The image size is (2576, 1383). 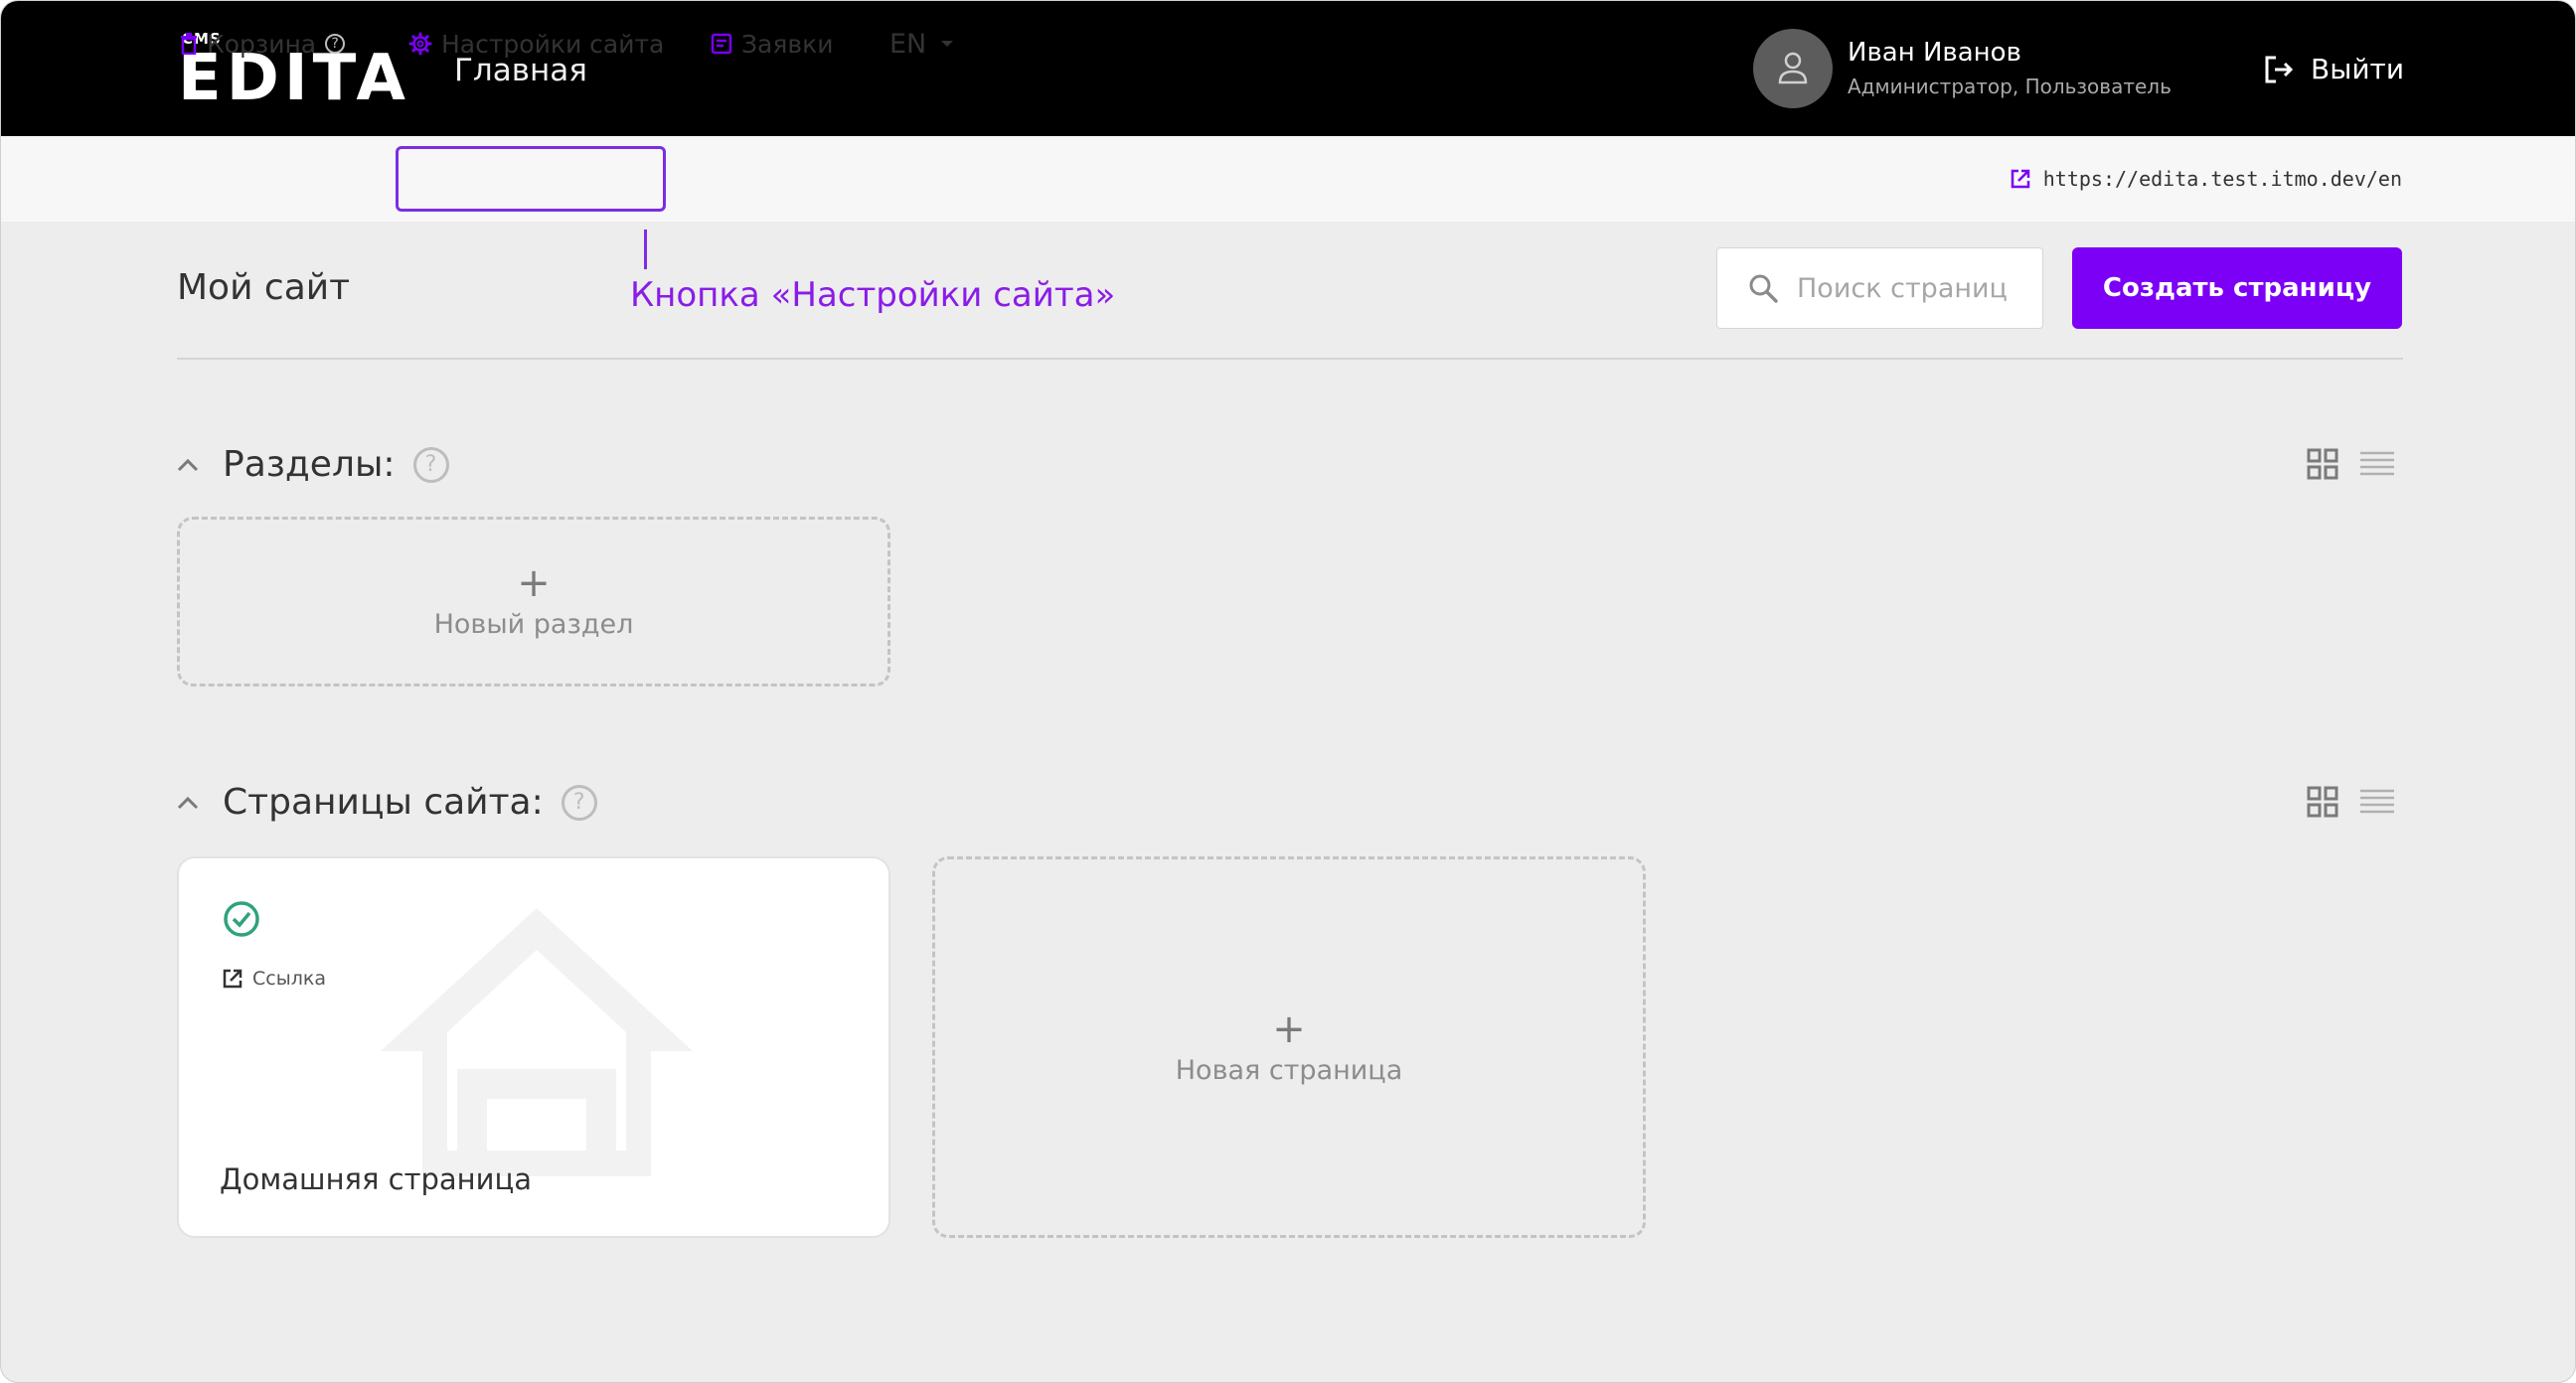 What do you see at coordinates (553, 44) in the screenshot?
I see `site-settings-label: Настройки сайта` at bounding box center [553, 44].